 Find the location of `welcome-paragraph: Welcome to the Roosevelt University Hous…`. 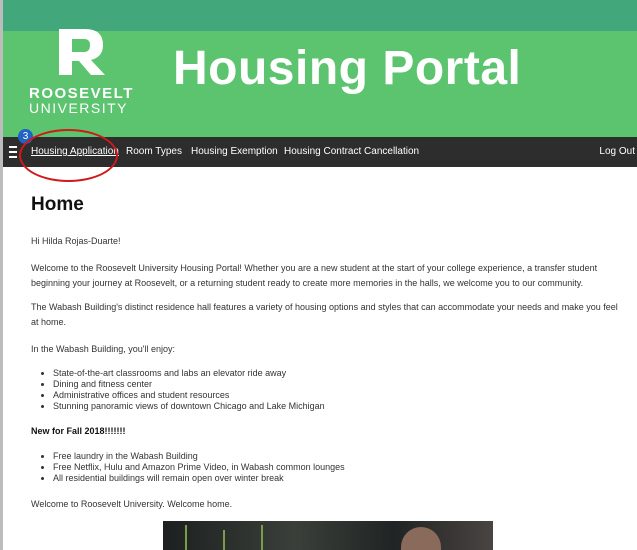

welcome-paragraph: Welcome to the Roosevelt University Hous… is located at coordinates (314, 275).